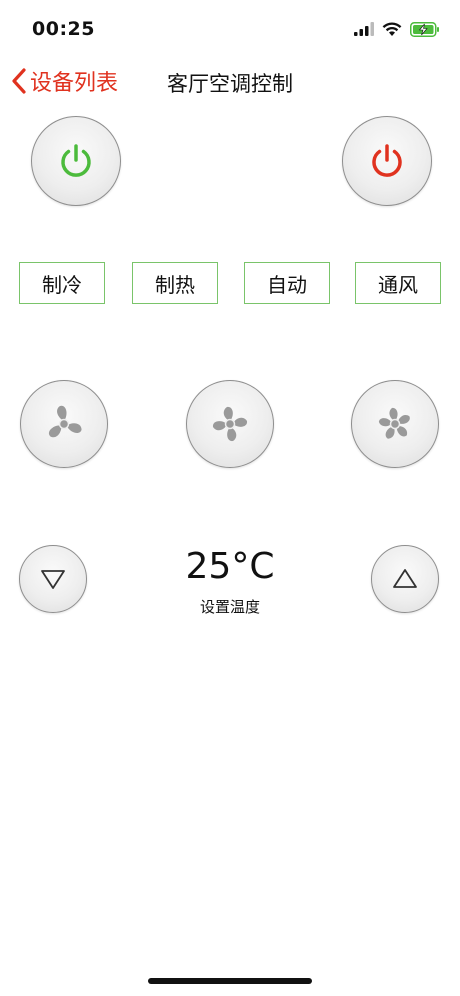 Image resolution: width=460 pixels, height=996 pixels. What do you see at coordinates (230, 28) in the screenshot?
I see `status-bar: 00:25` at bounding box center [230, 28].